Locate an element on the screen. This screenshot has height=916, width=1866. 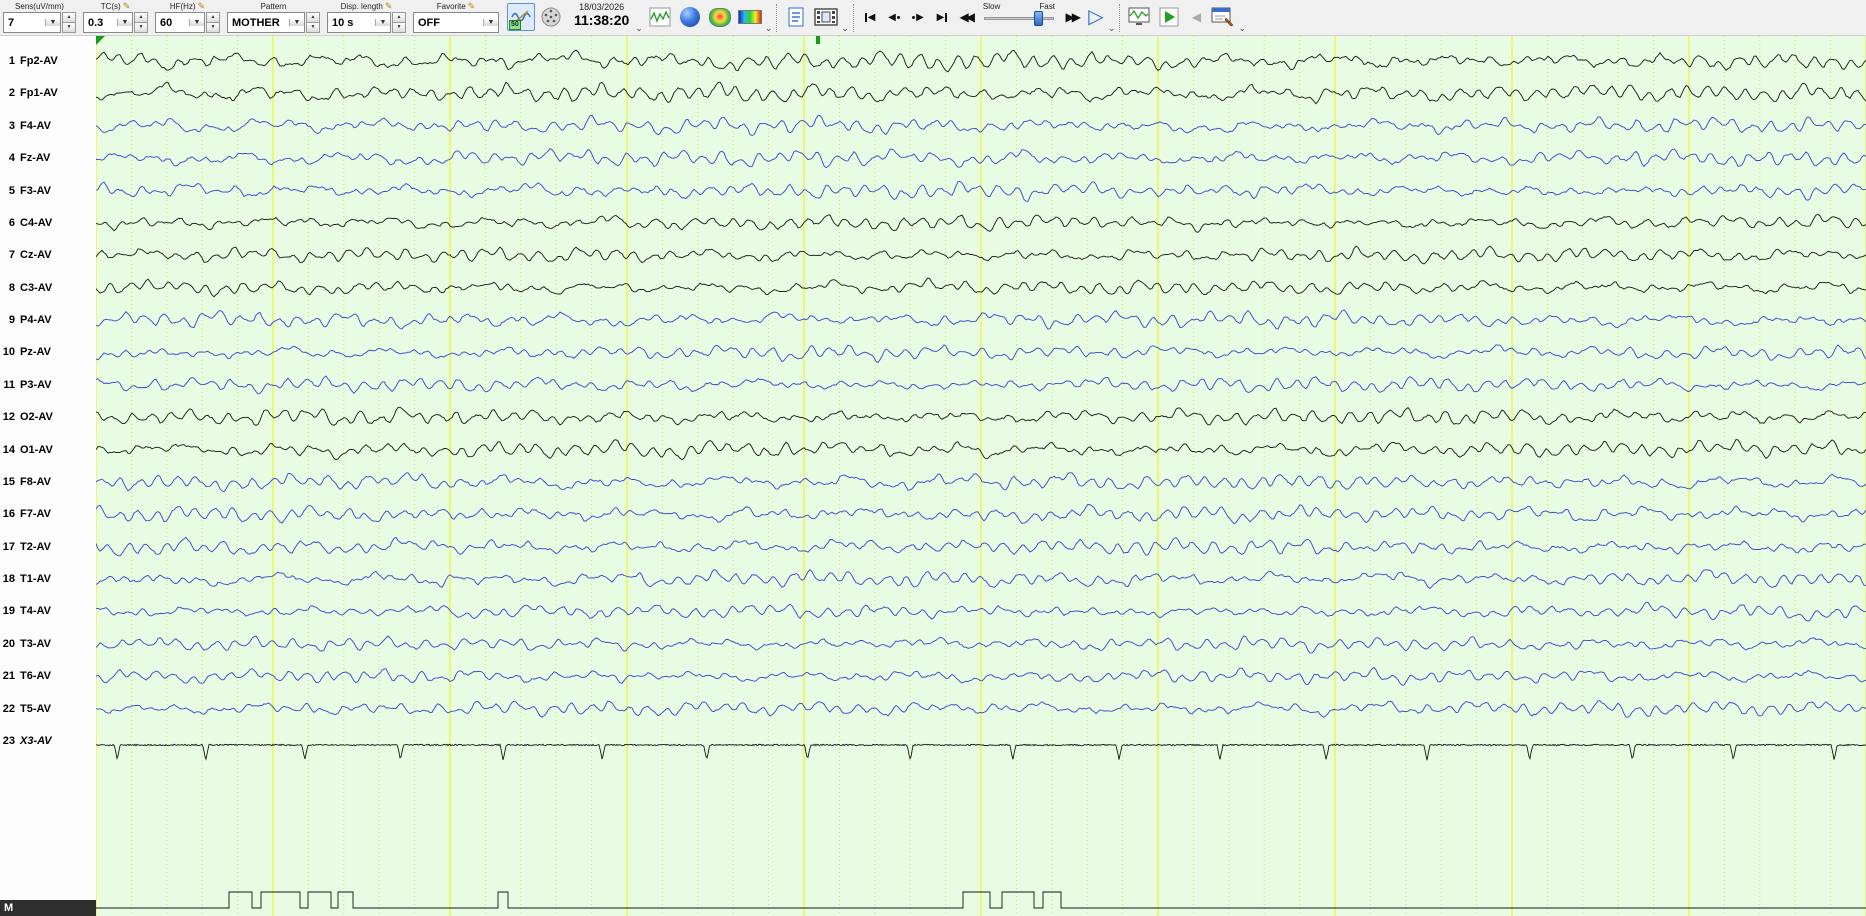
channel-label-row: 10 Pz-AV is located at coordinates (48, 352).